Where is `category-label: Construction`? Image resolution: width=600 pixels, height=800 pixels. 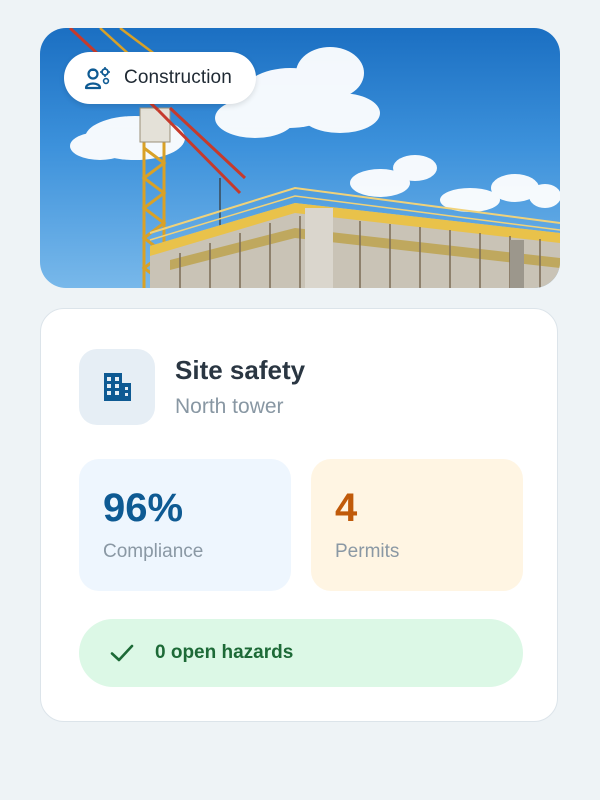 category-label: Construction is located at coordinates (178, 77).